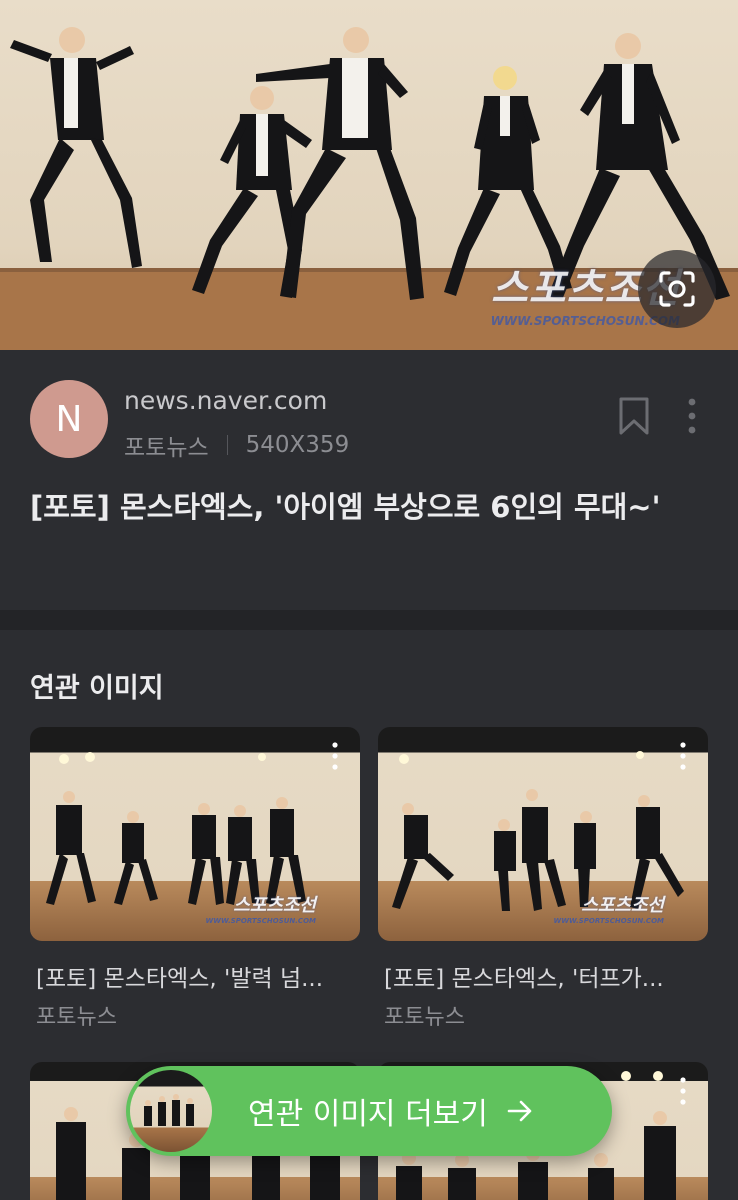  Describe the element at coordinates (97, 688) in the screenshot. I see `related-heading: 연관 이미지` at that location.